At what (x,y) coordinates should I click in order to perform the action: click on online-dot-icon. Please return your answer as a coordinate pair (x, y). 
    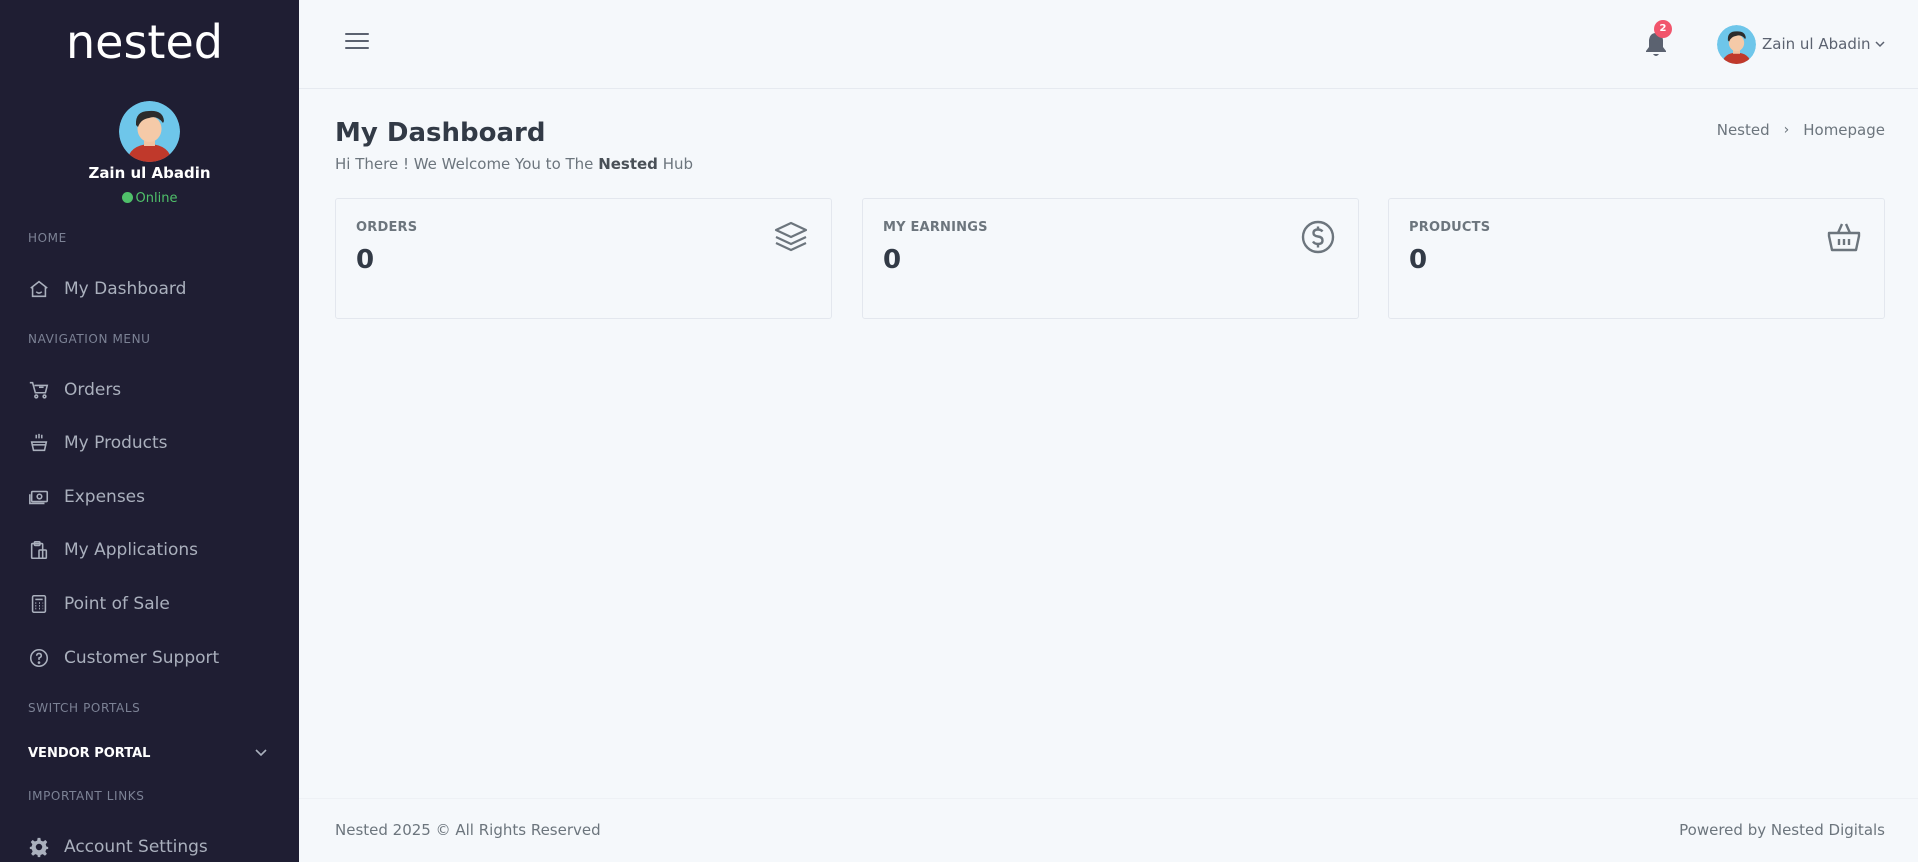
    Looking at the image, I should click on (127, 197).